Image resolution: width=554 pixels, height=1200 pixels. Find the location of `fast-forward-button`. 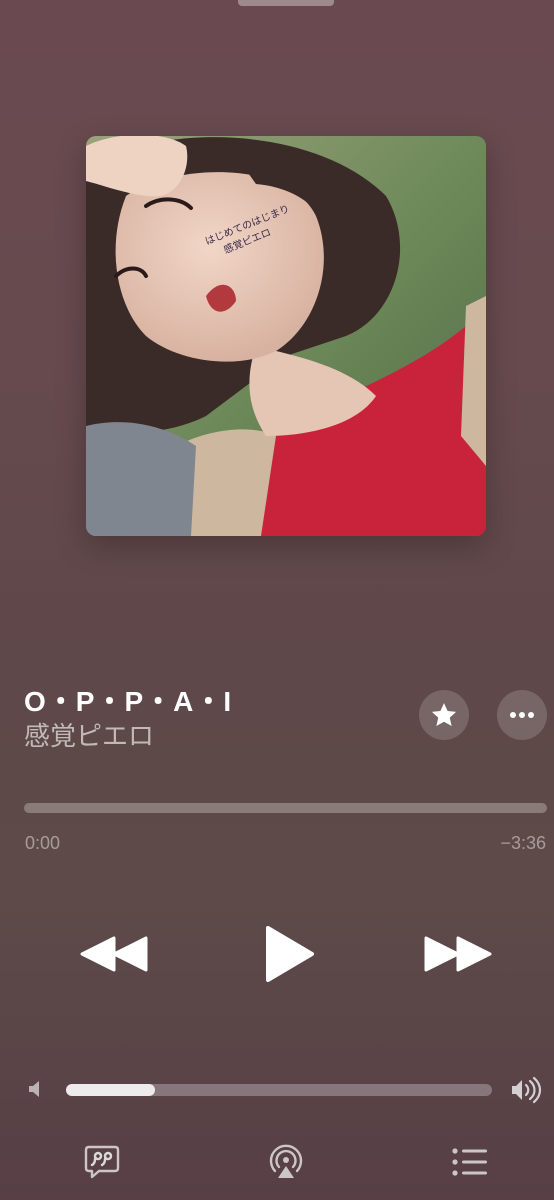

fast-forward-button is located at coordinates (457, 954).